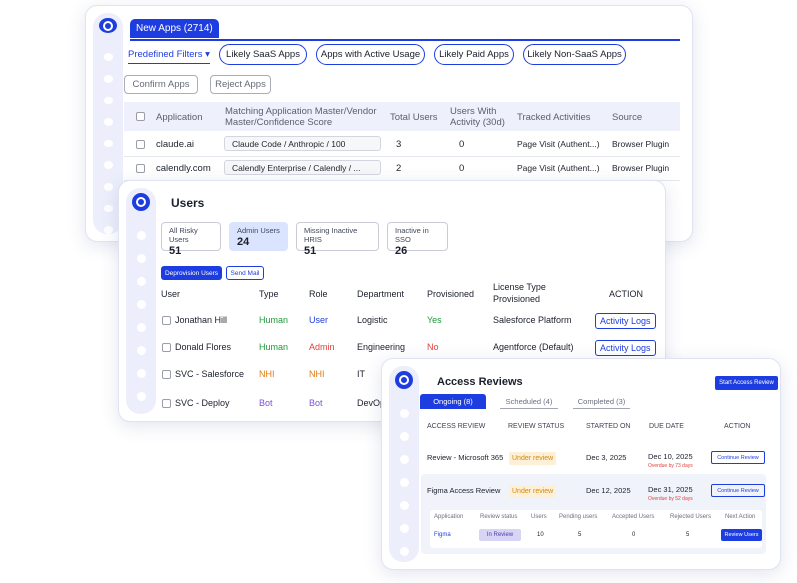 This screenshot has height=583, width=797. What do you see at coordinates (474, 54) in the screenshot?
I see `filter-pill-likely-paid: Likely Paid Apps` at bounding box center [474, 54].